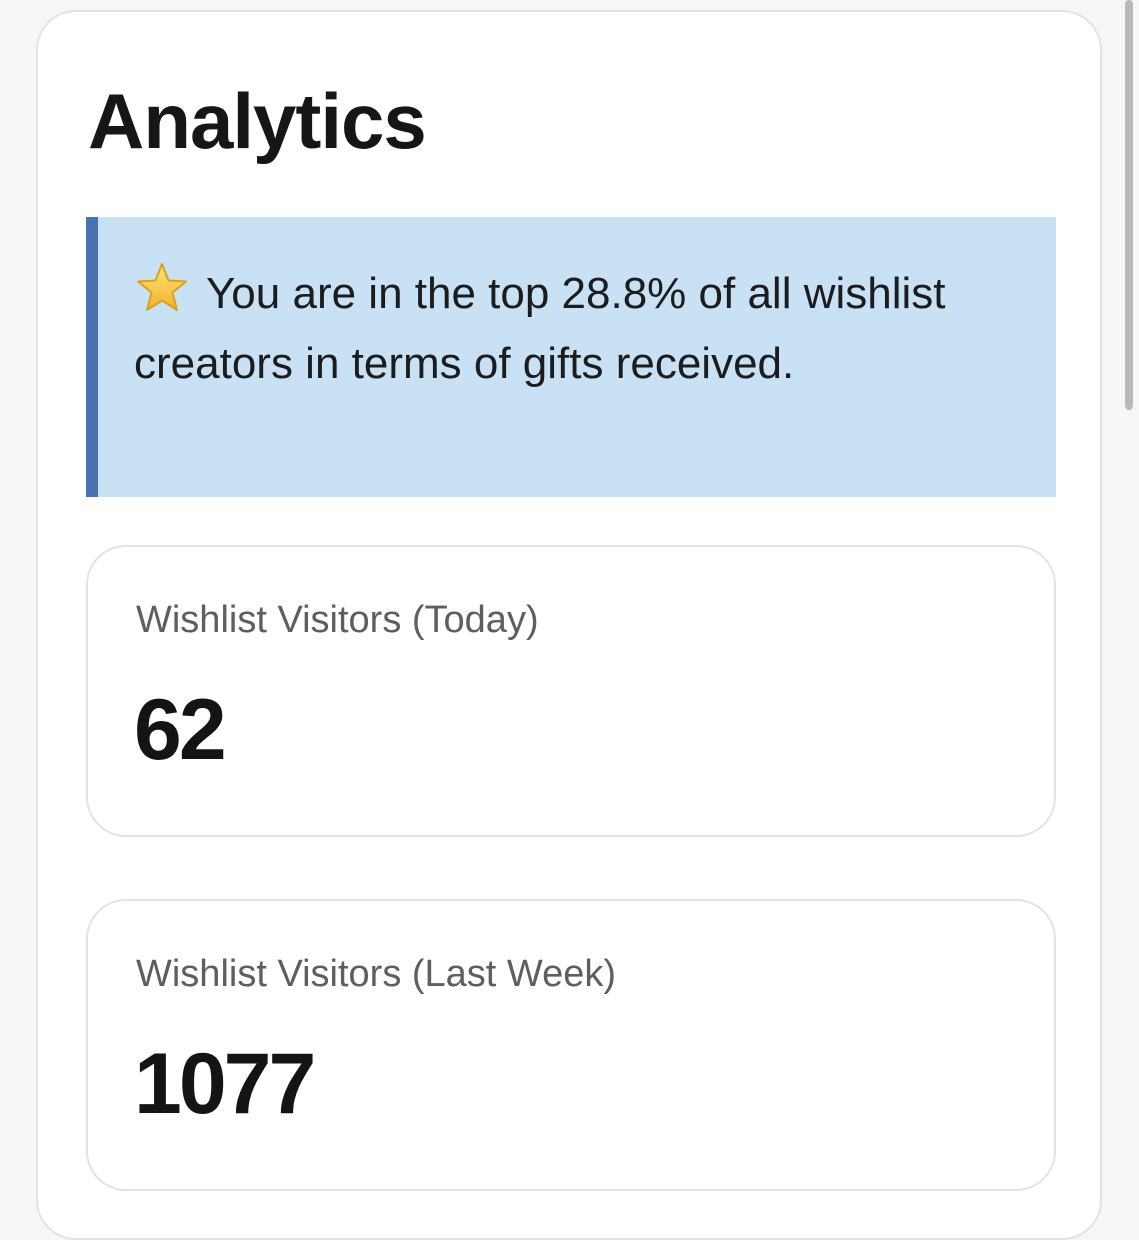 The height and width of the screenshot is (1240, 1139). Describe the element at coordinates (337, 620) in the screenshot. I see `stat-label: Wishlist Visitors (Today)` at that location.